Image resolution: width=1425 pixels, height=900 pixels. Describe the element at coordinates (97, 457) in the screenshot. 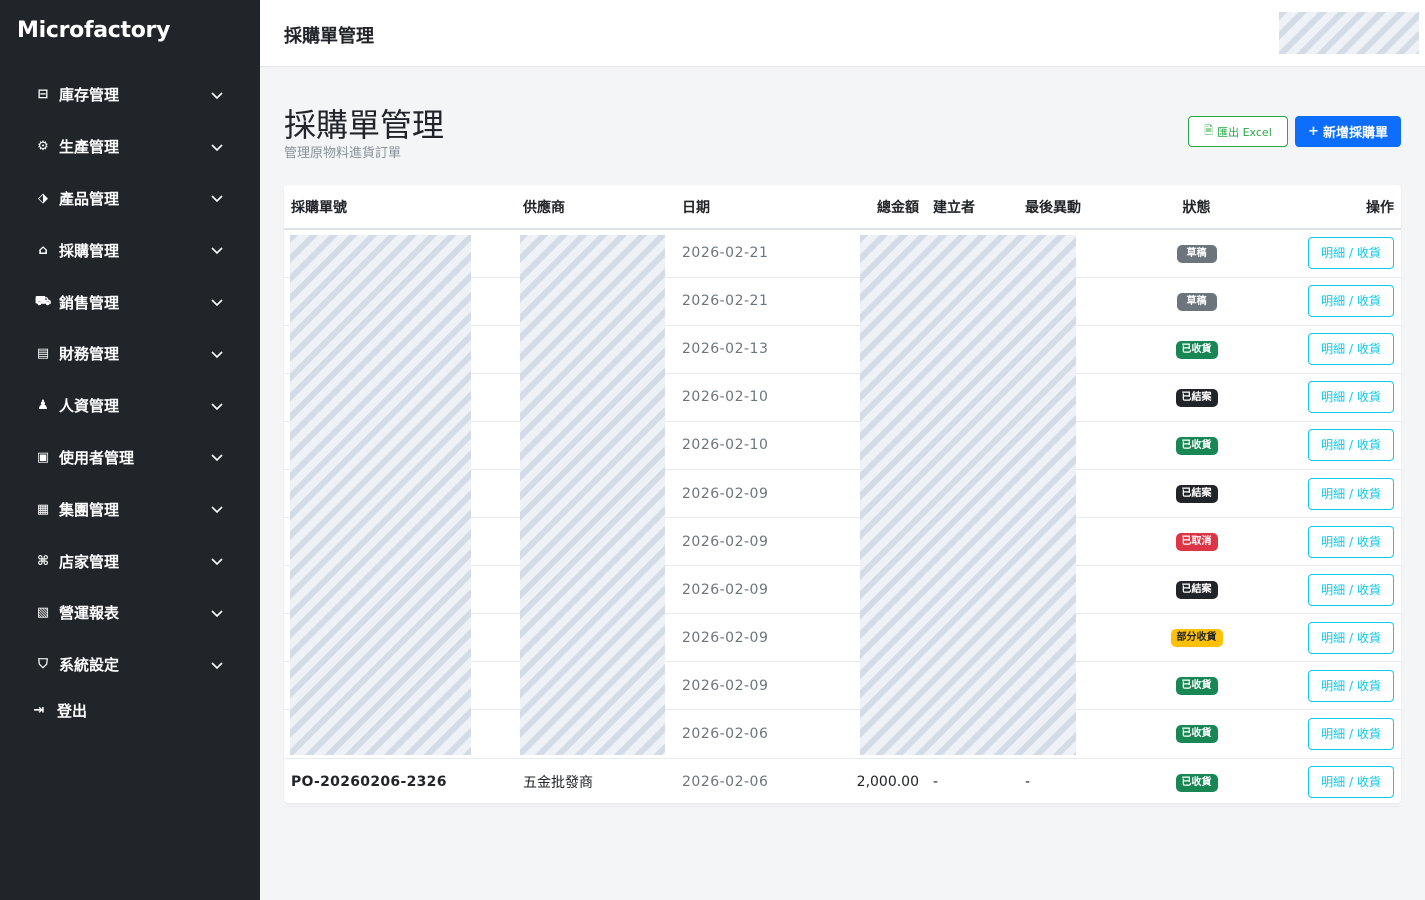

I see `sidebar-item-label: 使用者管理` at that location.